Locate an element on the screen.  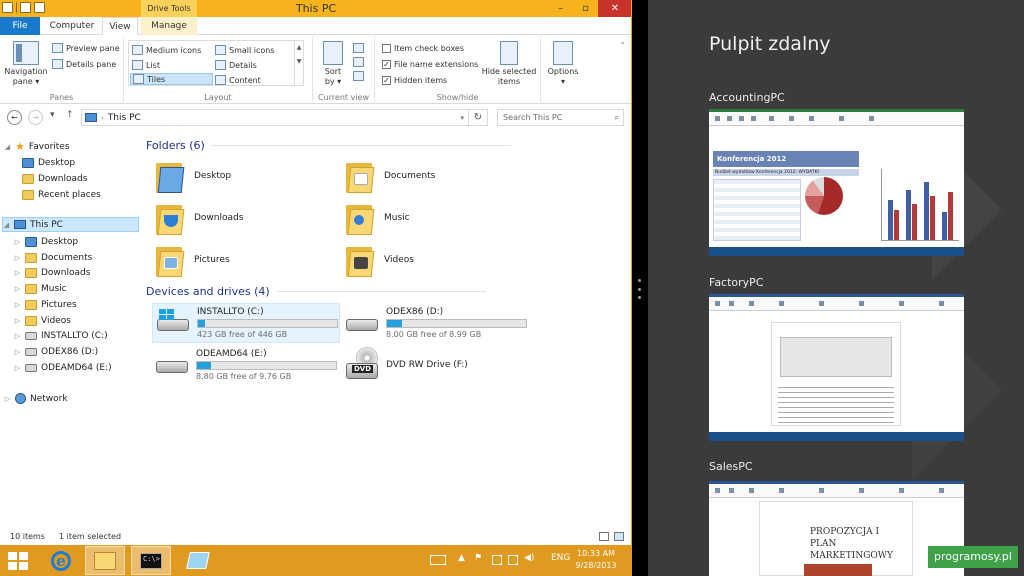
tree-this-pc-pictures: ▷ Pictures is located at coordinates (45, 304).